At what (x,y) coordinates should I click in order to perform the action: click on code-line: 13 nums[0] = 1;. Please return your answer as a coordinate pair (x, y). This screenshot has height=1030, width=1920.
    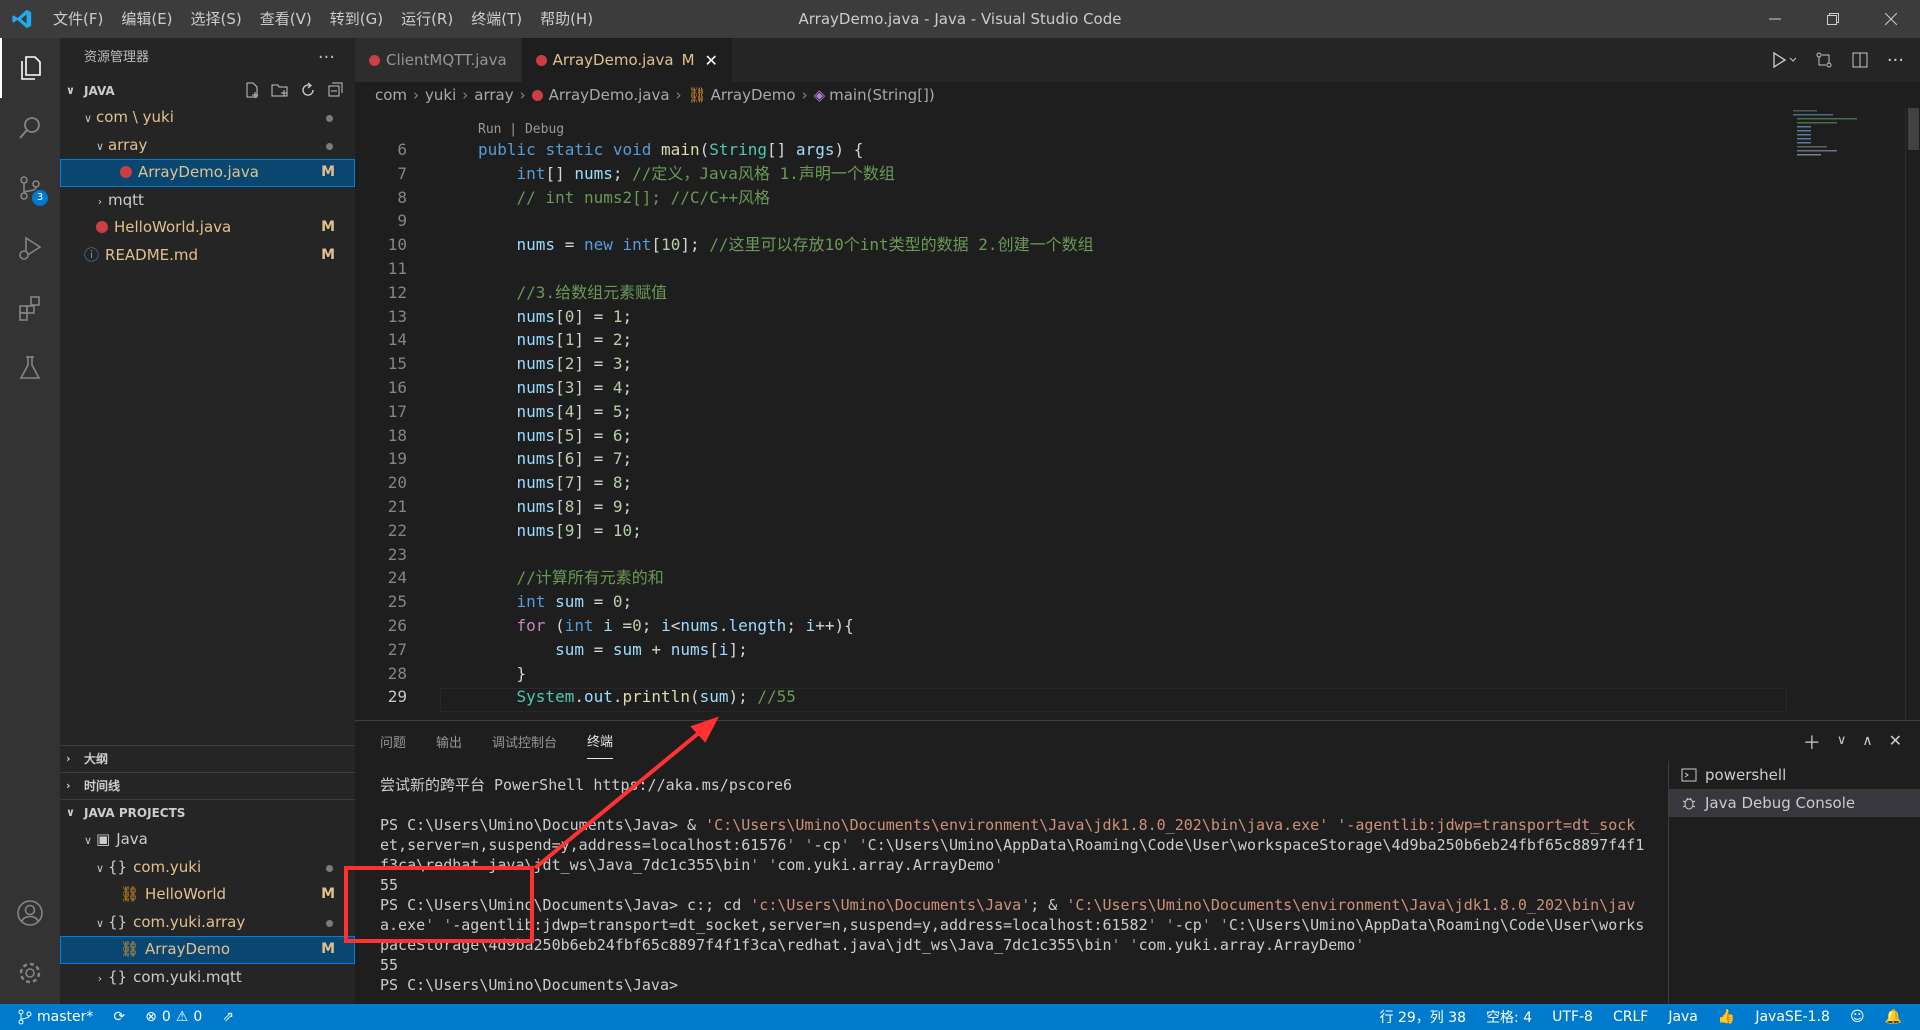
    Looking at the image, I should click on (1130, 317).